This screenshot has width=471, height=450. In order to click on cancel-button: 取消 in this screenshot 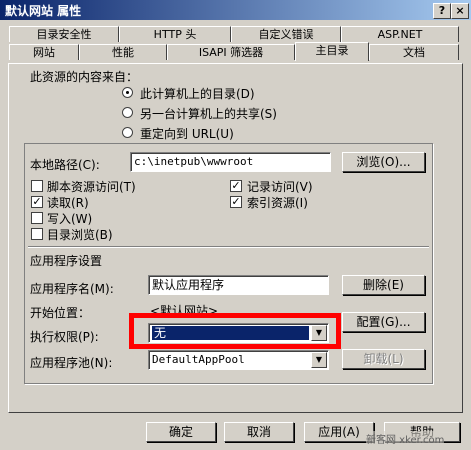, I will do `click(259, 432)`.